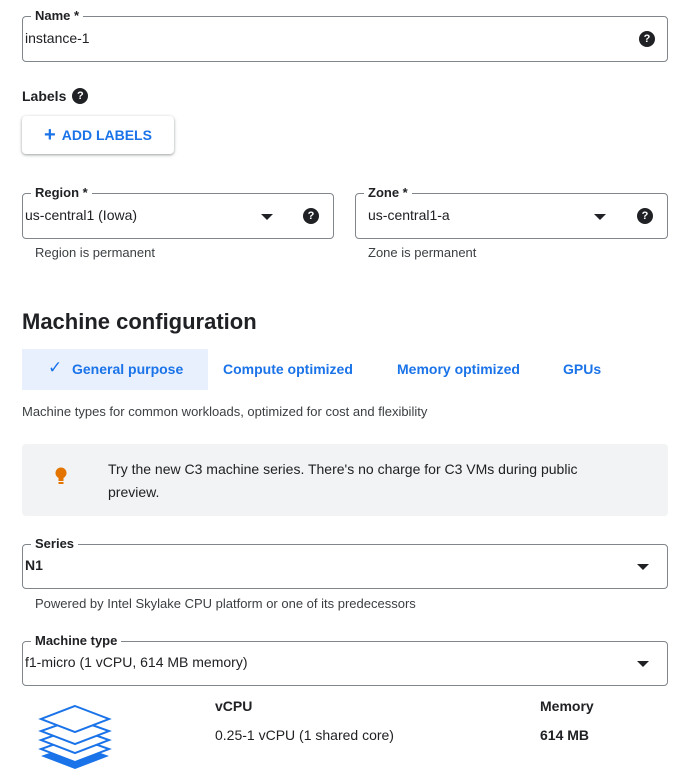 The image size is (675, 784). Describe the element at coordinates (345, 35) in the screenshot. I see `name-field: Name * instance-1 ?` at that location.